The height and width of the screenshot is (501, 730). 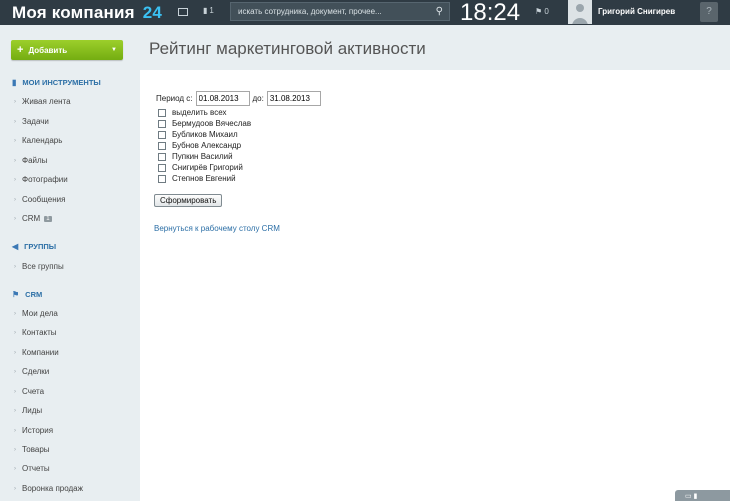 What do you see at coordinates (709, 12) in the screenshot?
I see `help-button: ?` at bounding box center [709, 12].